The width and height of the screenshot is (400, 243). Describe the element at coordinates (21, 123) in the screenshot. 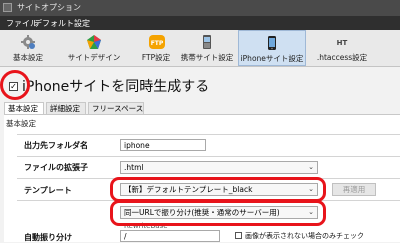

I see `group-label: 基本設定` at that location.